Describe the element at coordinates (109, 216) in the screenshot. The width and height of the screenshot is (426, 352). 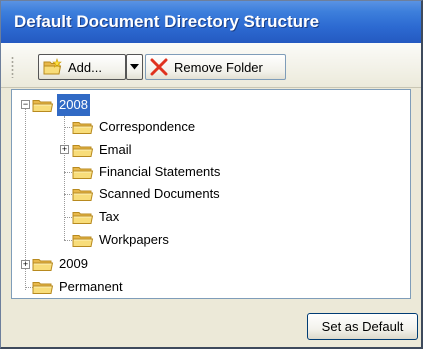
I see `tree-item-label: Tax` at that location.